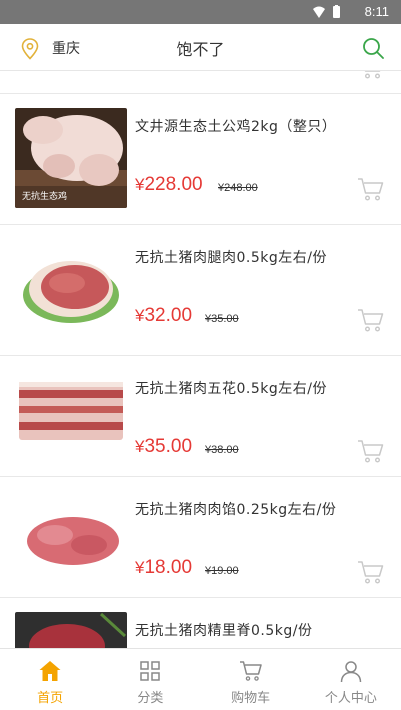 This screenshot has width=401, height=710. I want to click on product-price: ¥228.00, so click(169, 184).